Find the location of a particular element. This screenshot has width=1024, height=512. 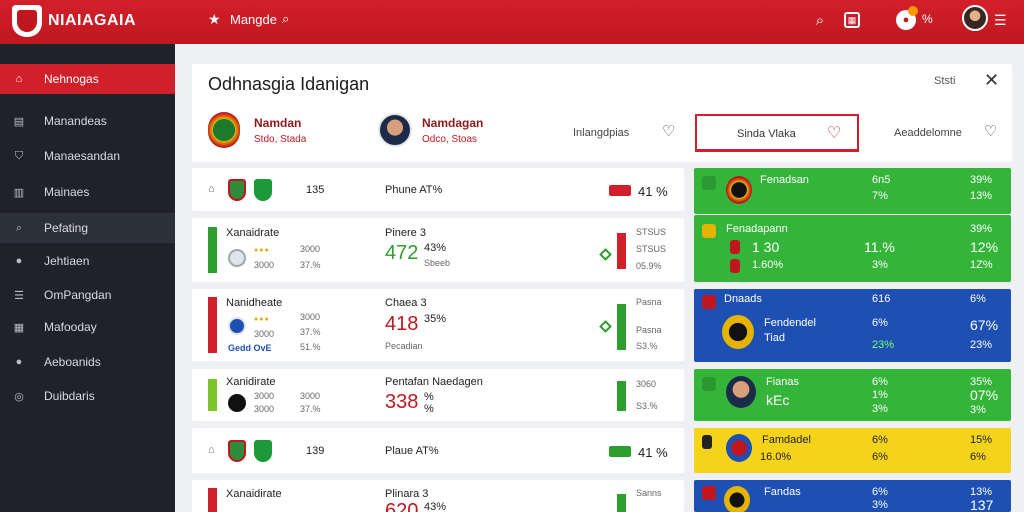

app-logo is located at coordinates (27, 21).